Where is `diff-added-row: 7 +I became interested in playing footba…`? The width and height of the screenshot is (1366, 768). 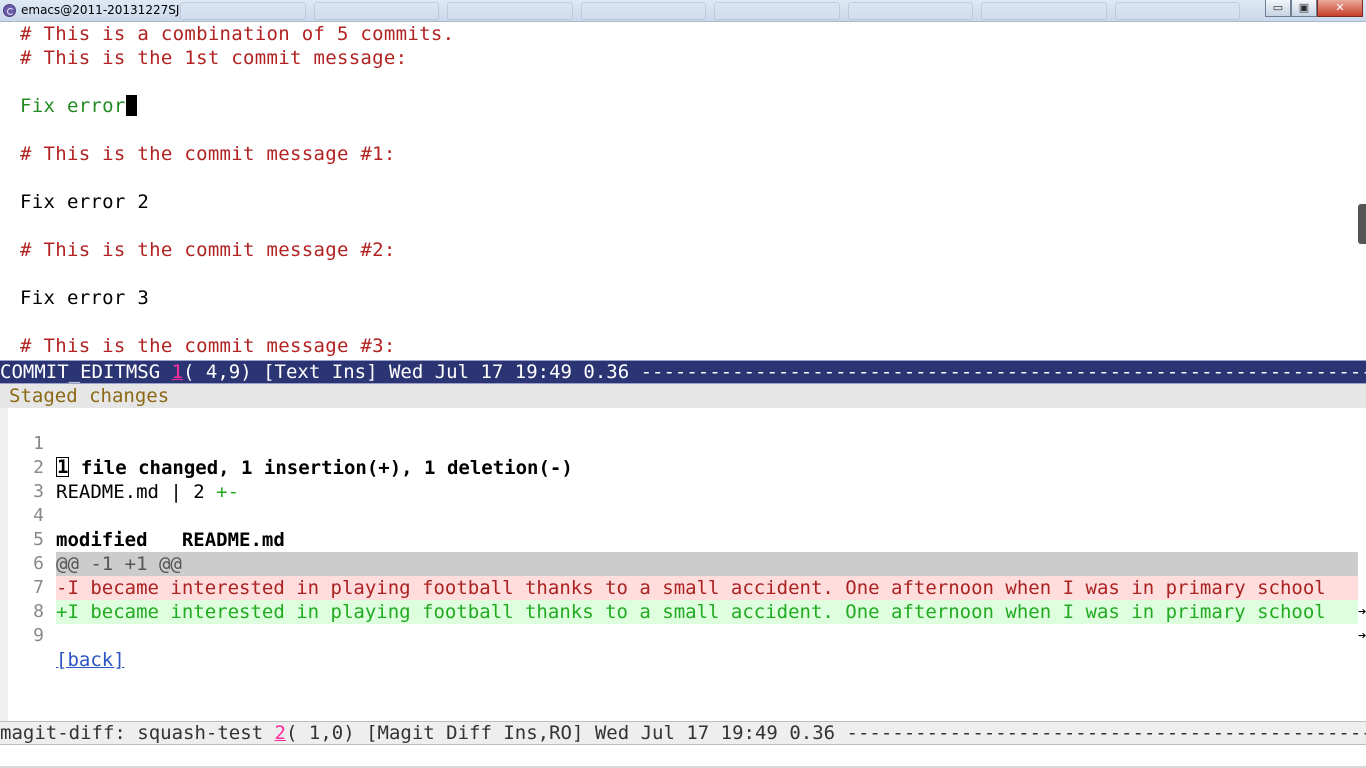
diff-added-row: 7 +I became interested in playing footba… is located at coordinates (683, 598).